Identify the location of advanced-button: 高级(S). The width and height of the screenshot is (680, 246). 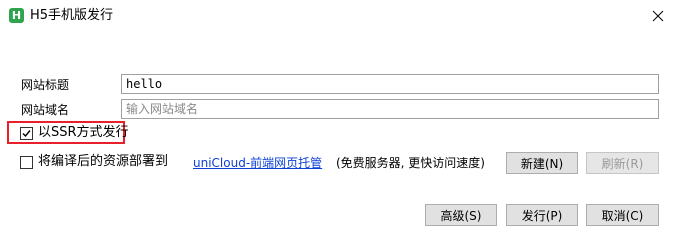
(461, 215).